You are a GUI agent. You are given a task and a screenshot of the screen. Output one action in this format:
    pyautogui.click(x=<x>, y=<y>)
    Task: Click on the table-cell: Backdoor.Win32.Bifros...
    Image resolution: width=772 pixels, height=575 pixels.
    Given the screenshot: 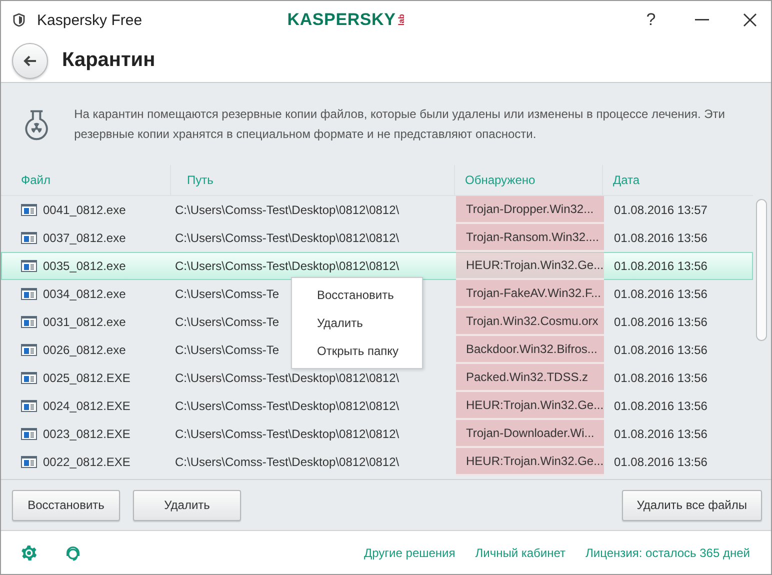 What is the action you would take?
    pyautogui.click(x=530, y=350)
    